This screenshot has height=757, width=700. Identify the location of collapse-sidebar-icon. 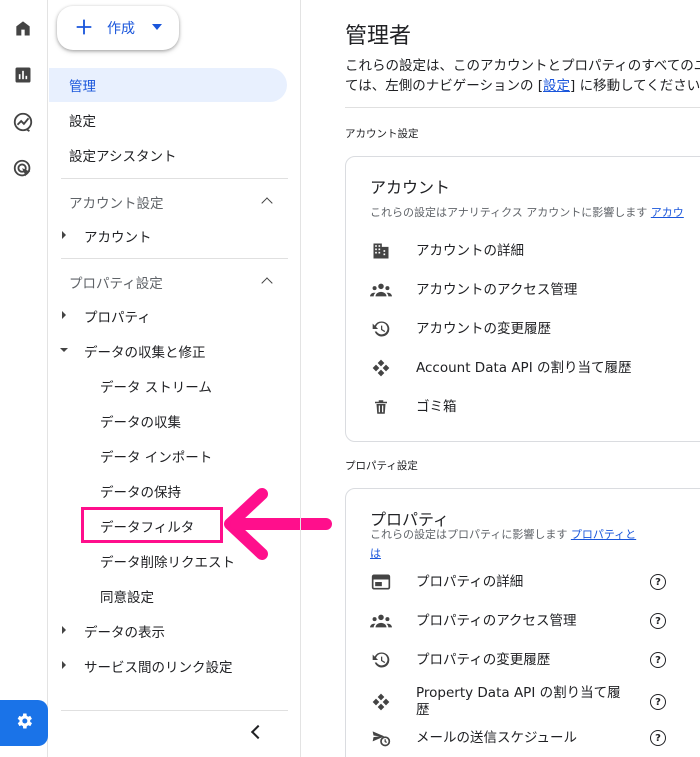
(258, 732).